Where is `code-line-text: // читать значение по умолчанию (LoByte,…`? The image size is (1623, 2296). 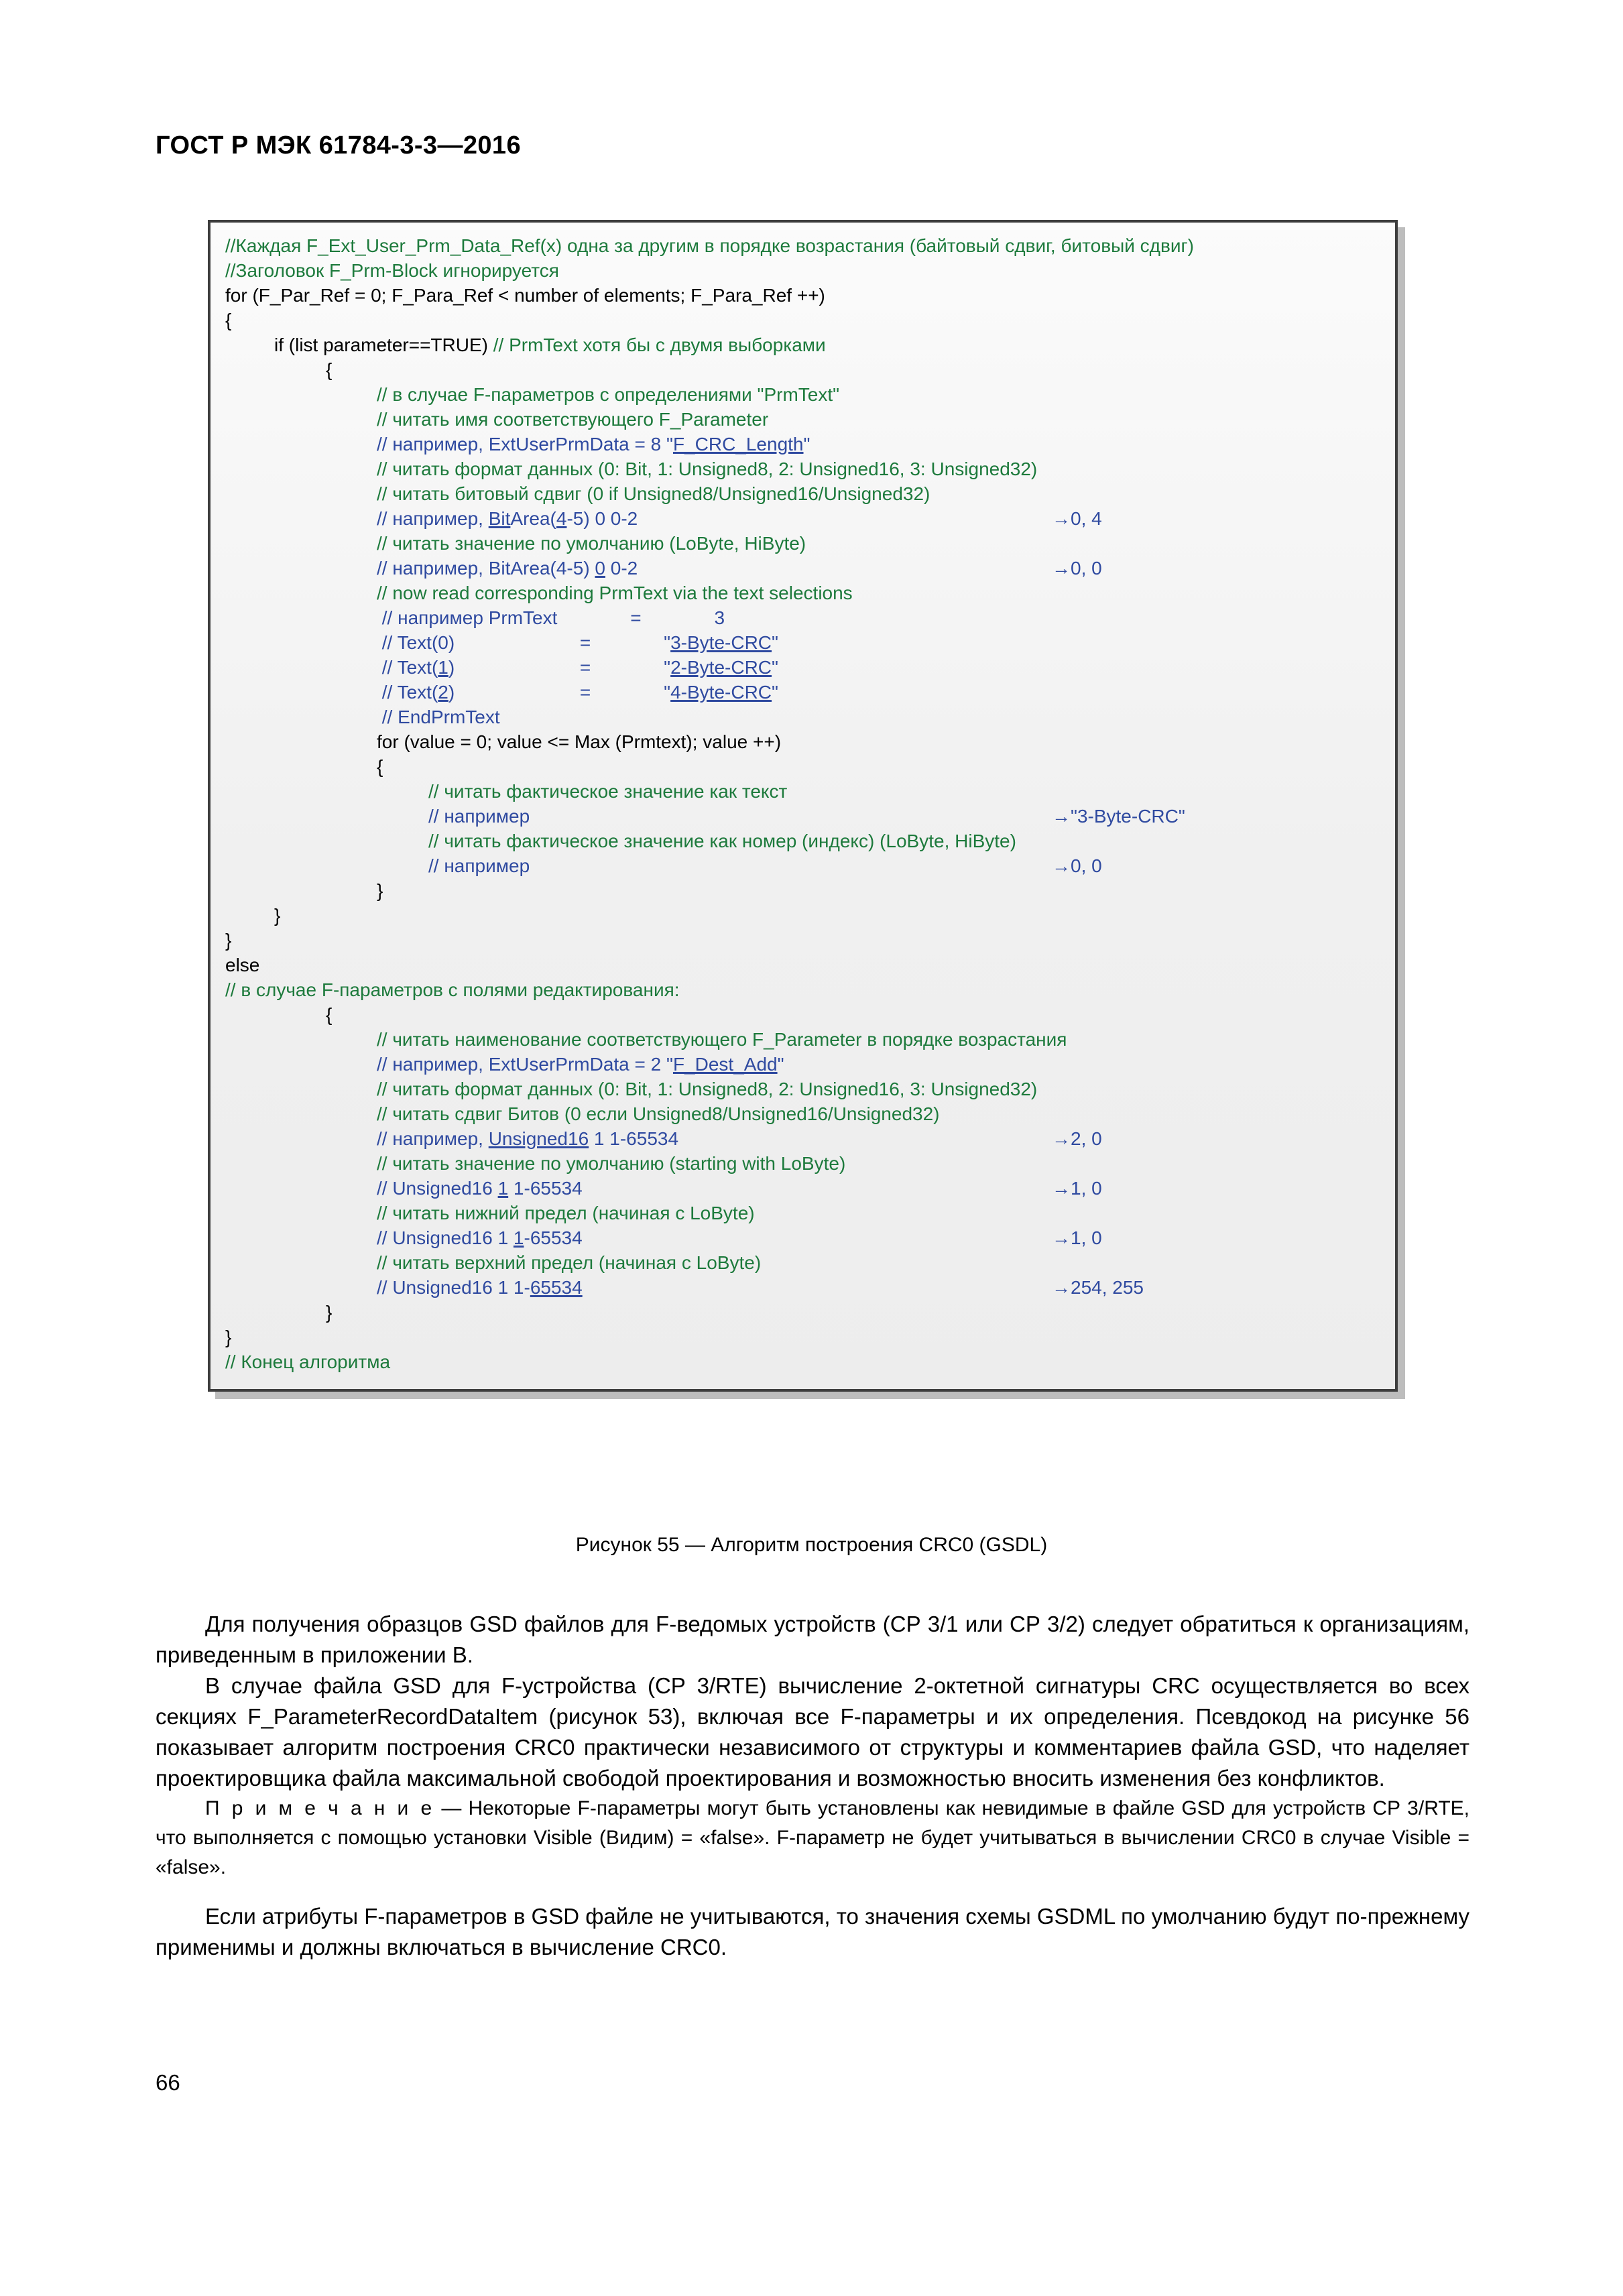 code-line-text: // читать значение по умолчанию (LoByte,… is located at coordinates (591, 543).